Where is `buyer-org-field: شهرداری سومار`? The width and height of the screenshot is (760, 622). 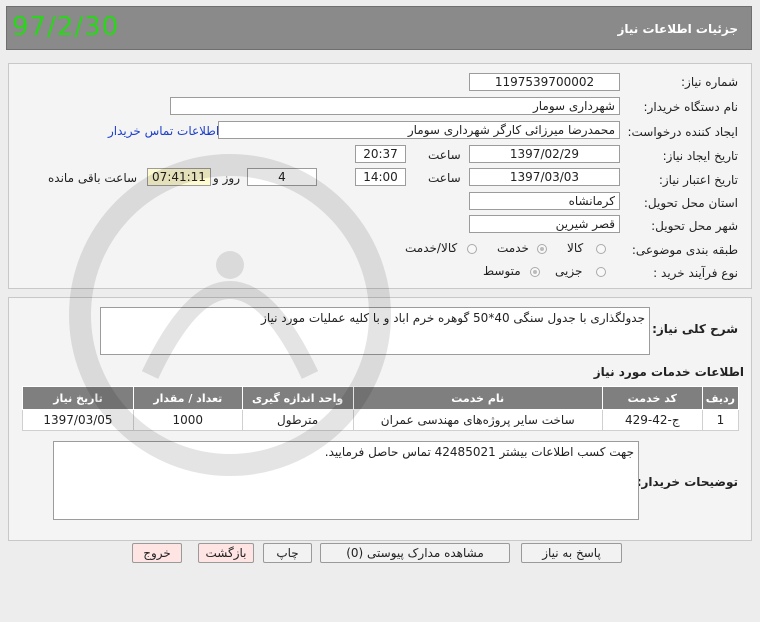 buyer-org-field: شهرداری سومار is located at coordinates (395, 106).